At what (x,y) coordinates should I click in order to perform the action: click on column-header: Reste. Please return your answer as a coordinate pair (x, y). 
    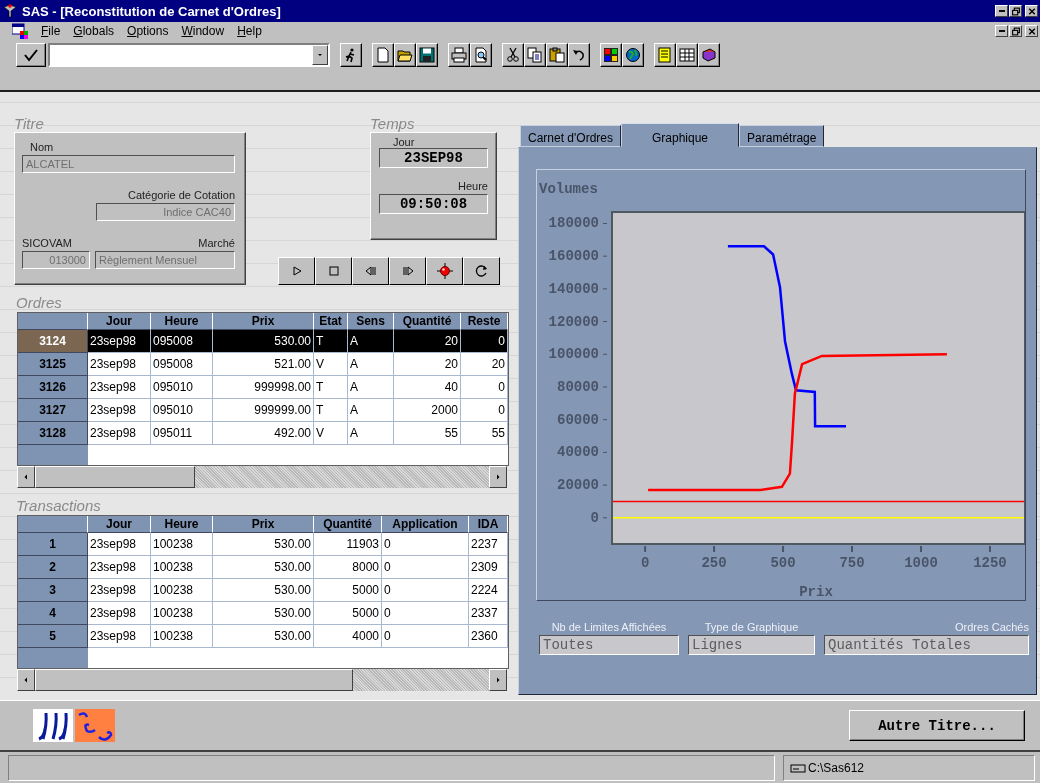
    Looking at the image, I should click on (484, 321).